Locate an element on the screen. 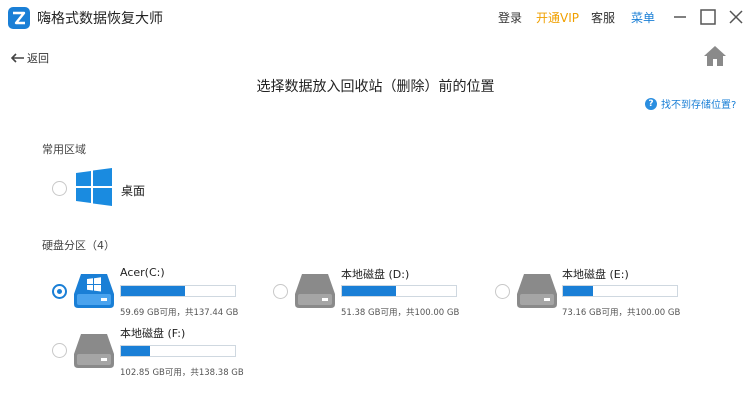  drive-e-radio is located at coordinates (502, 291).